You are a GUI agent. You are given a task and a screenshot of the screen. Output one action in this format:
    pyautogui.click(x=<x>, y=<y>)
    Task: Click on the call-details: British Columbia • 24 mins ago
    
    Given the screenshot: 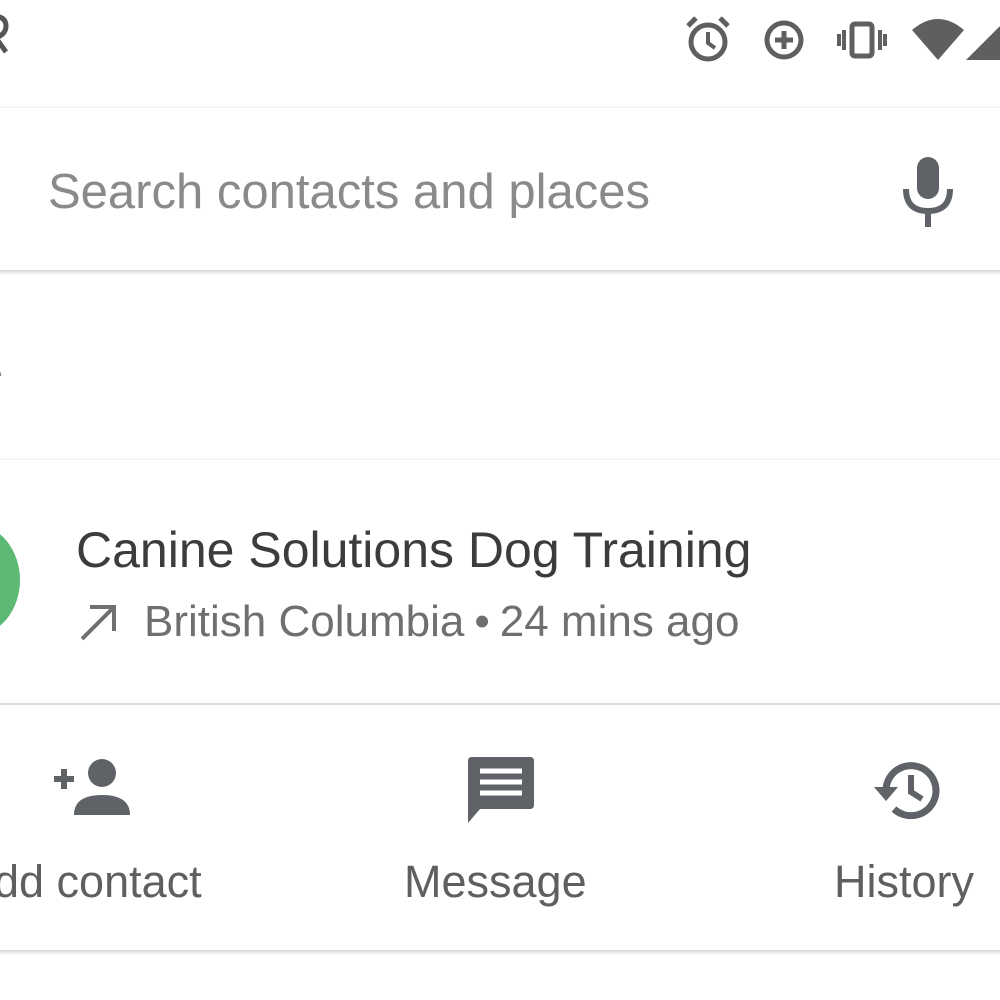 What is the action you would take?
    pyautogui.click(x=407, y=622)
    